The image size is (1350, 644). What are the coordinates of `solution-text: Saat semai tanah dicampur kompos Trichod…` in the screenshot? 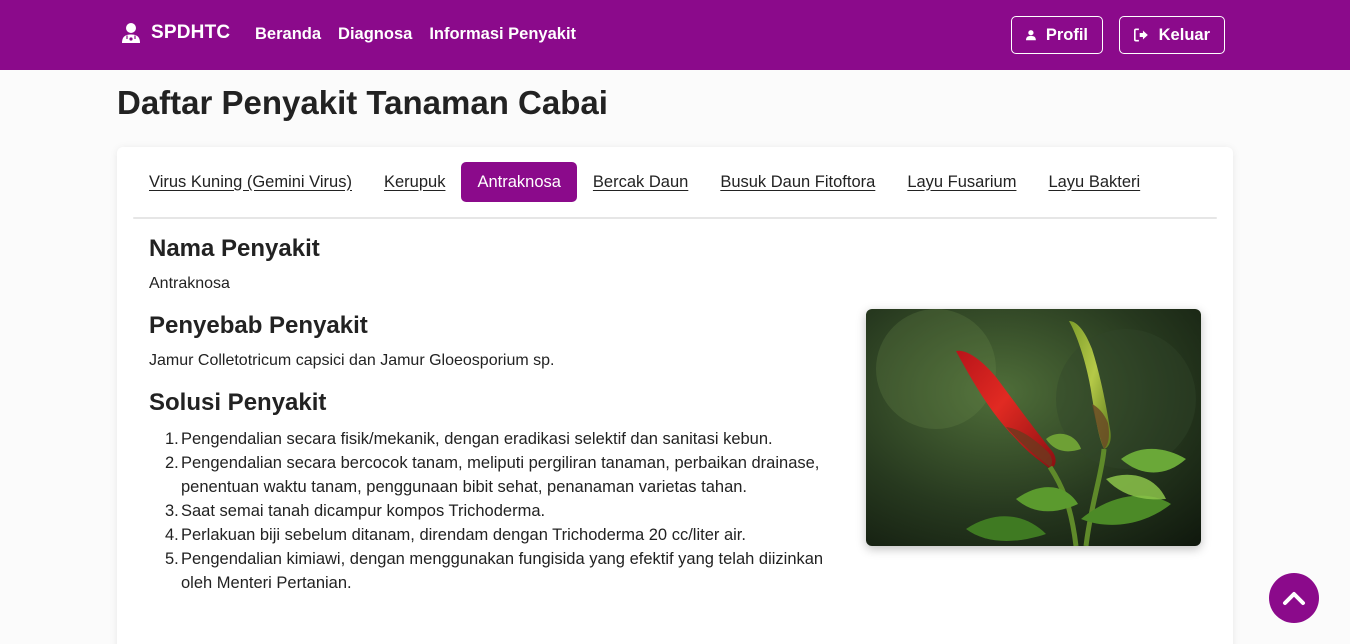 It's located at (363, 511).